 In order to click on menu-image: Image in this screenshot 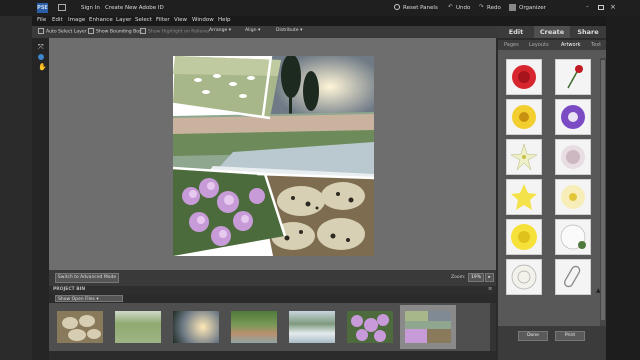, I will do `click(76, 20)`.